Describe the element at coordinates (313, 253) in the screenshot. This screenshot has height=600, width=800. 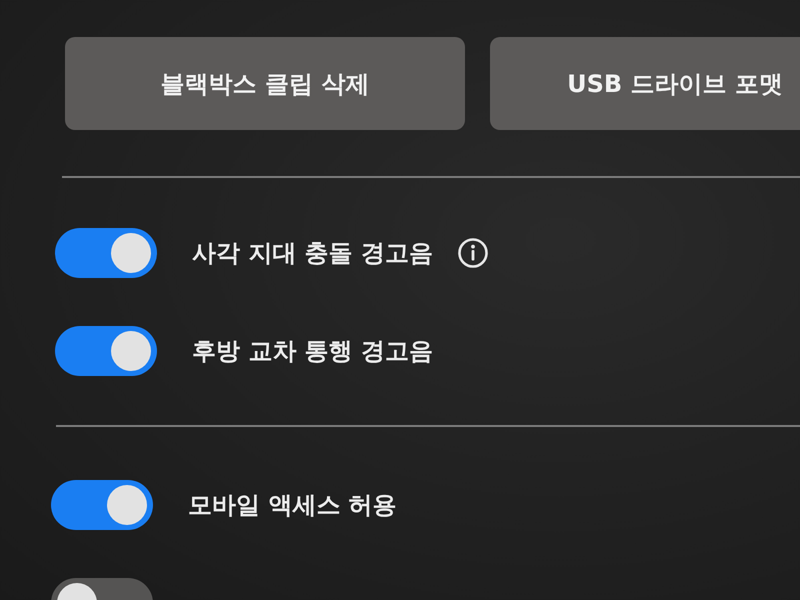
I see `setting-label: 사각 지대 충돌 경고음` at that location.